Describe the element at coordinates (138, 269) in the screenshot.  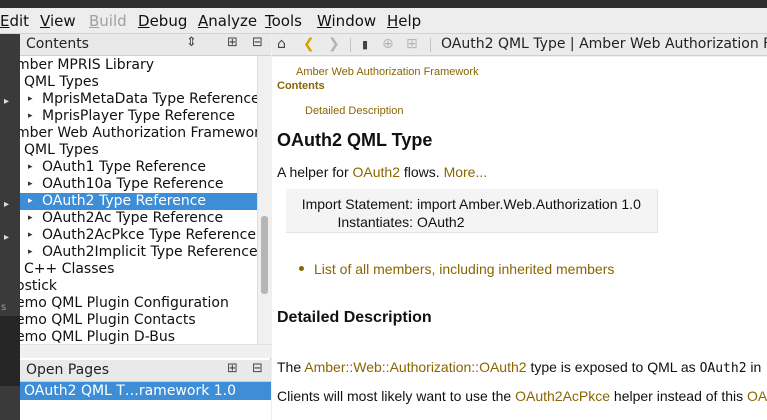
I see `tree-item: C++ Classes` at that location.